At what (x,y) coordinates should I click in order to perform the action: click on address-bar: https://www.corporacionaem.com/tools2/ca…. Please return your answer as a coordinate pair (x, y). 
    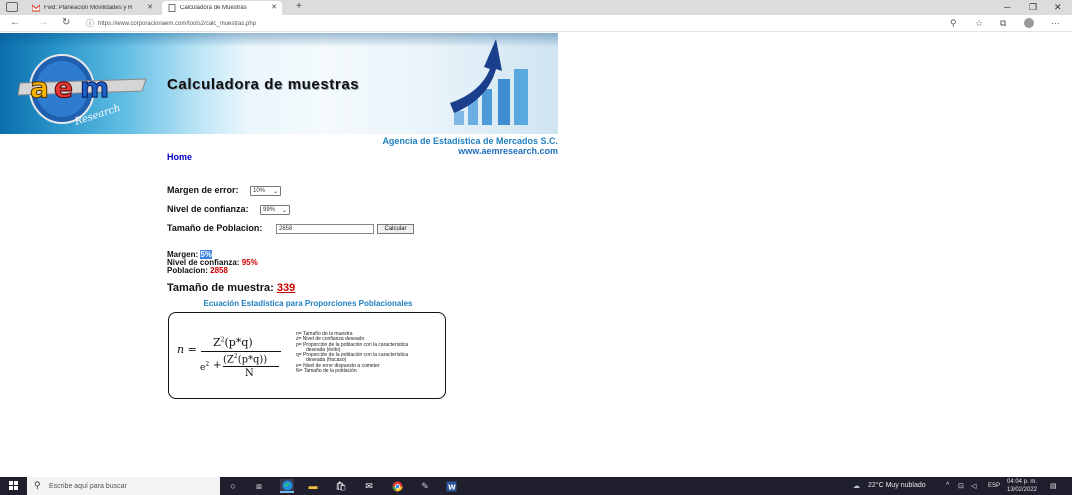
    Looking at the image, I should click on (516, 23).